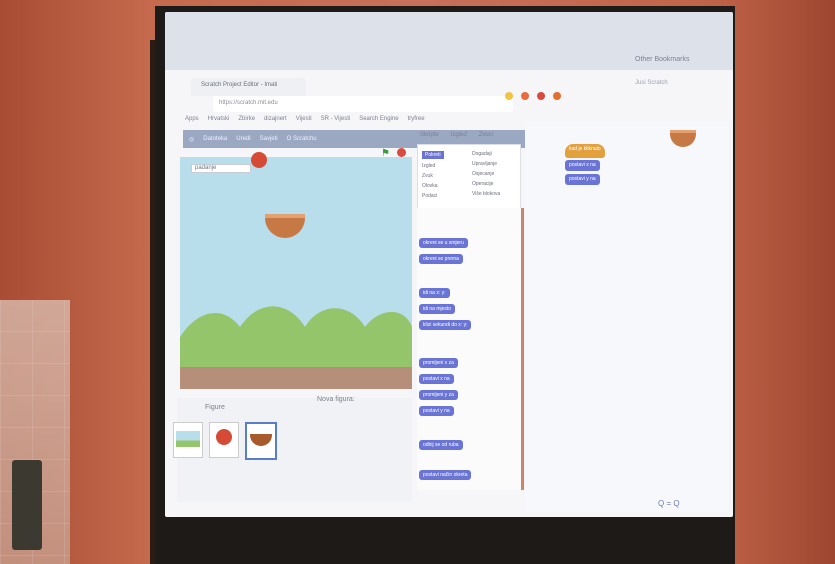  What do you see at coordinates (27, 505) in the screenshot?
I see `wall-outlet` at bounding box center [27, 505].